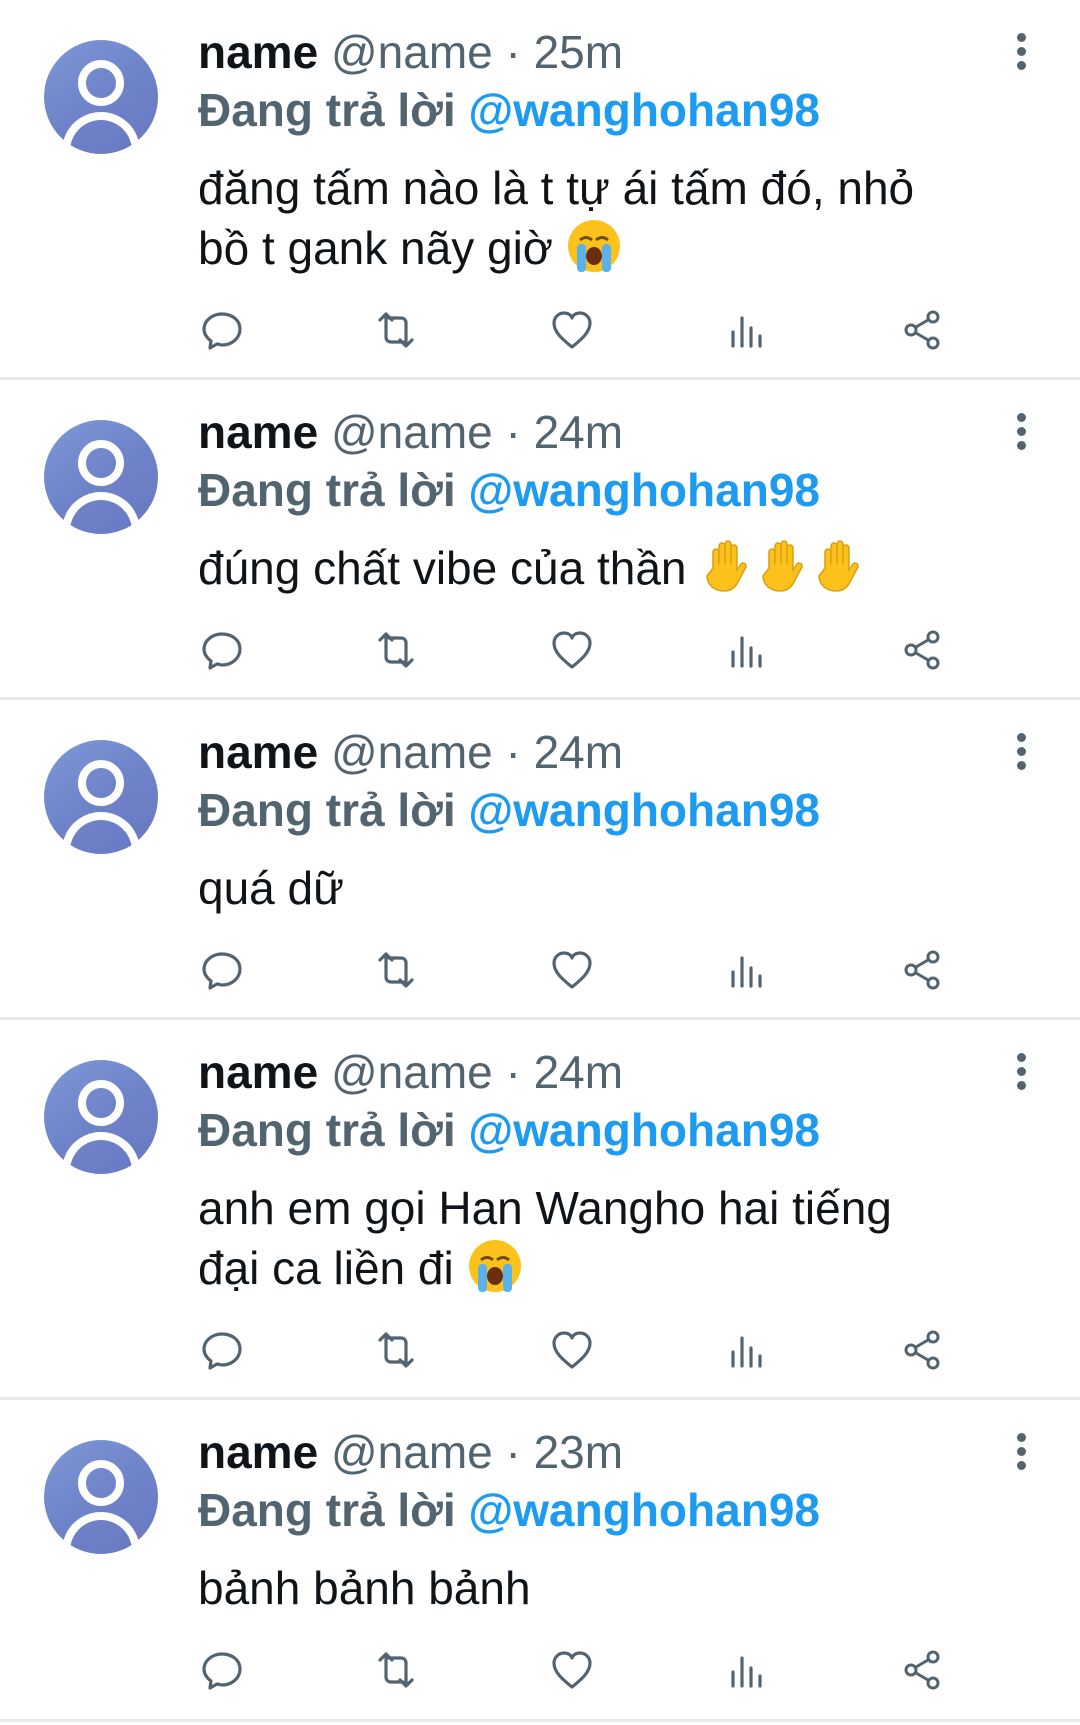  Describe the element at coordinates (545, 1208) in the screenshot. I see `tweet-text-line: anh em gọi Han Wangho hai tiếng` at that location.